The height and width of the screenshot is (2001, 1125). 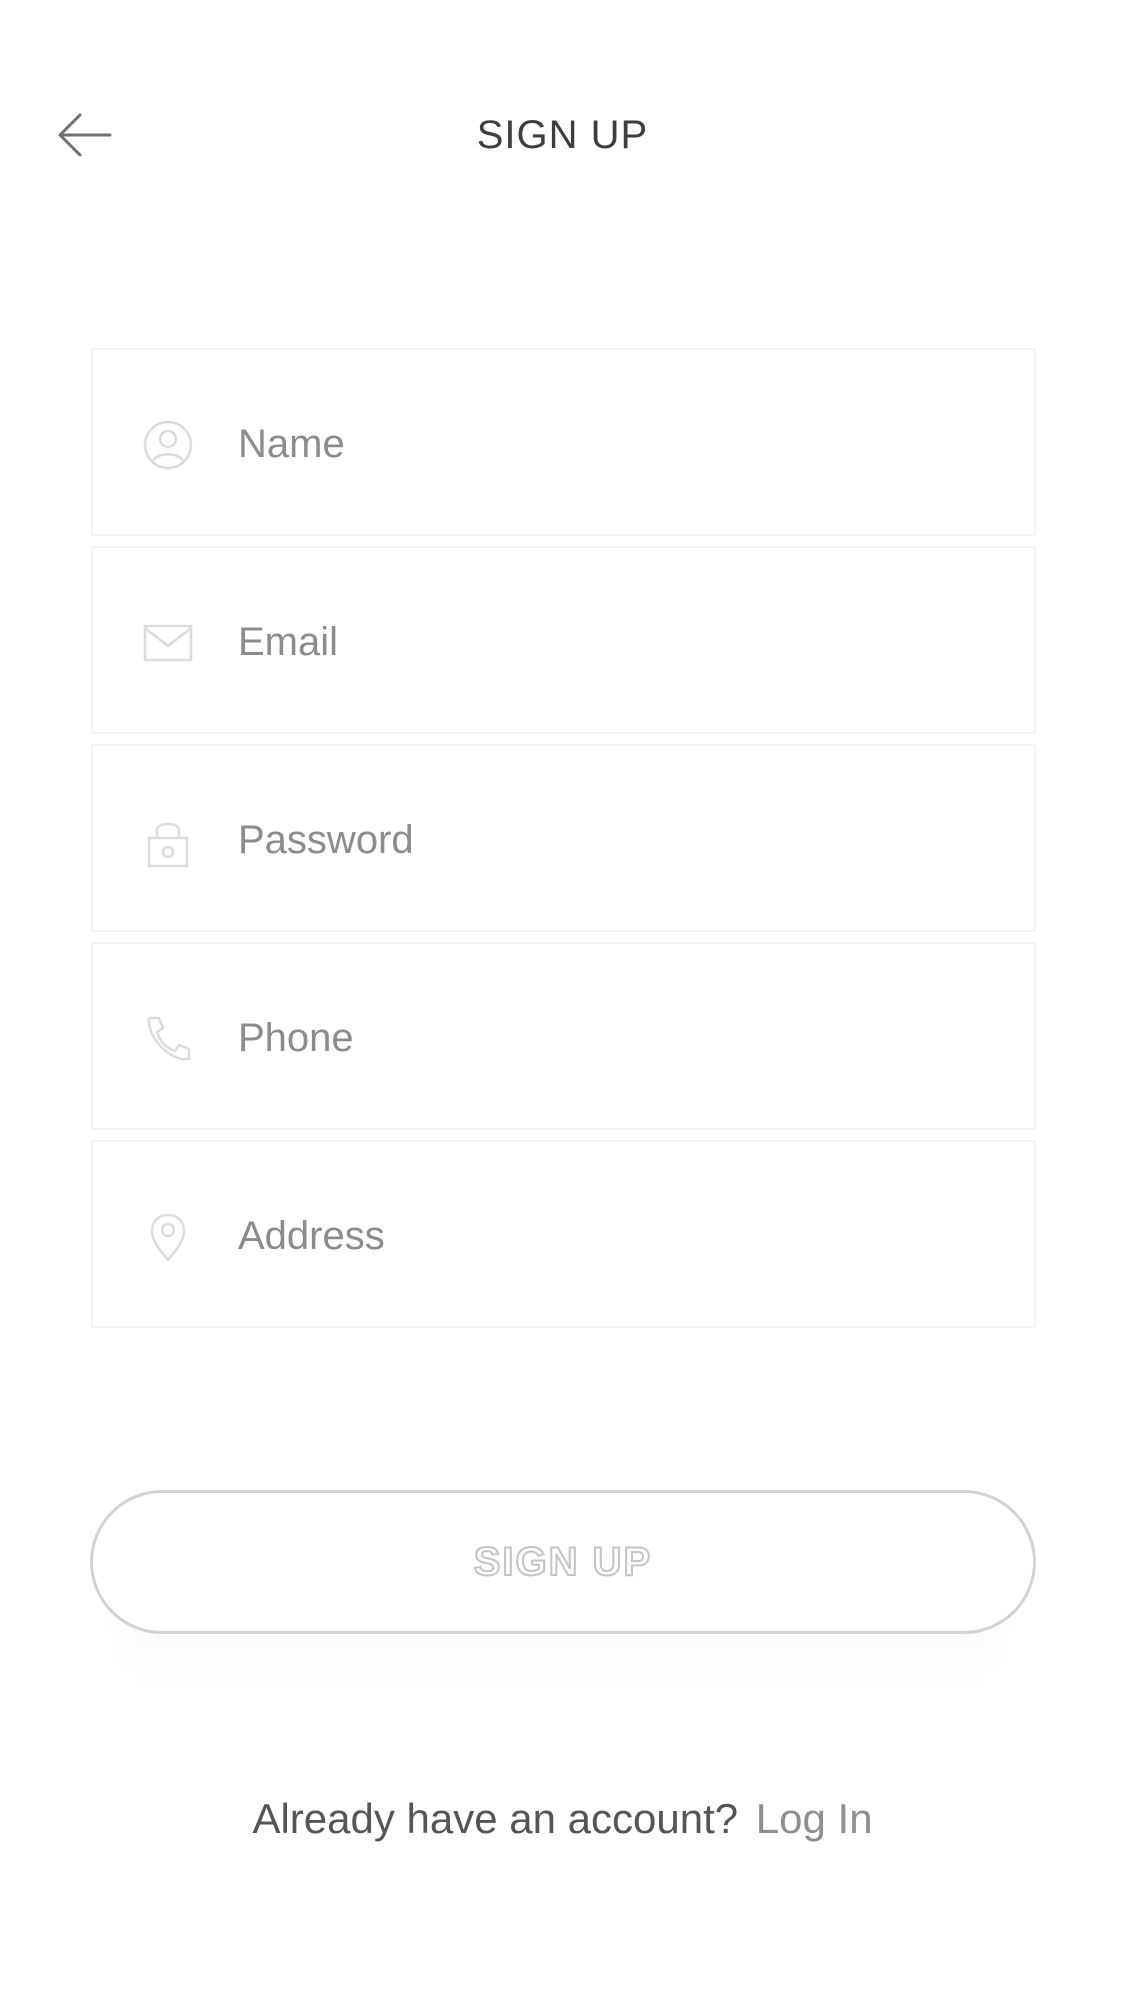 I want to click on address-field, so click(x=563, y=1234).